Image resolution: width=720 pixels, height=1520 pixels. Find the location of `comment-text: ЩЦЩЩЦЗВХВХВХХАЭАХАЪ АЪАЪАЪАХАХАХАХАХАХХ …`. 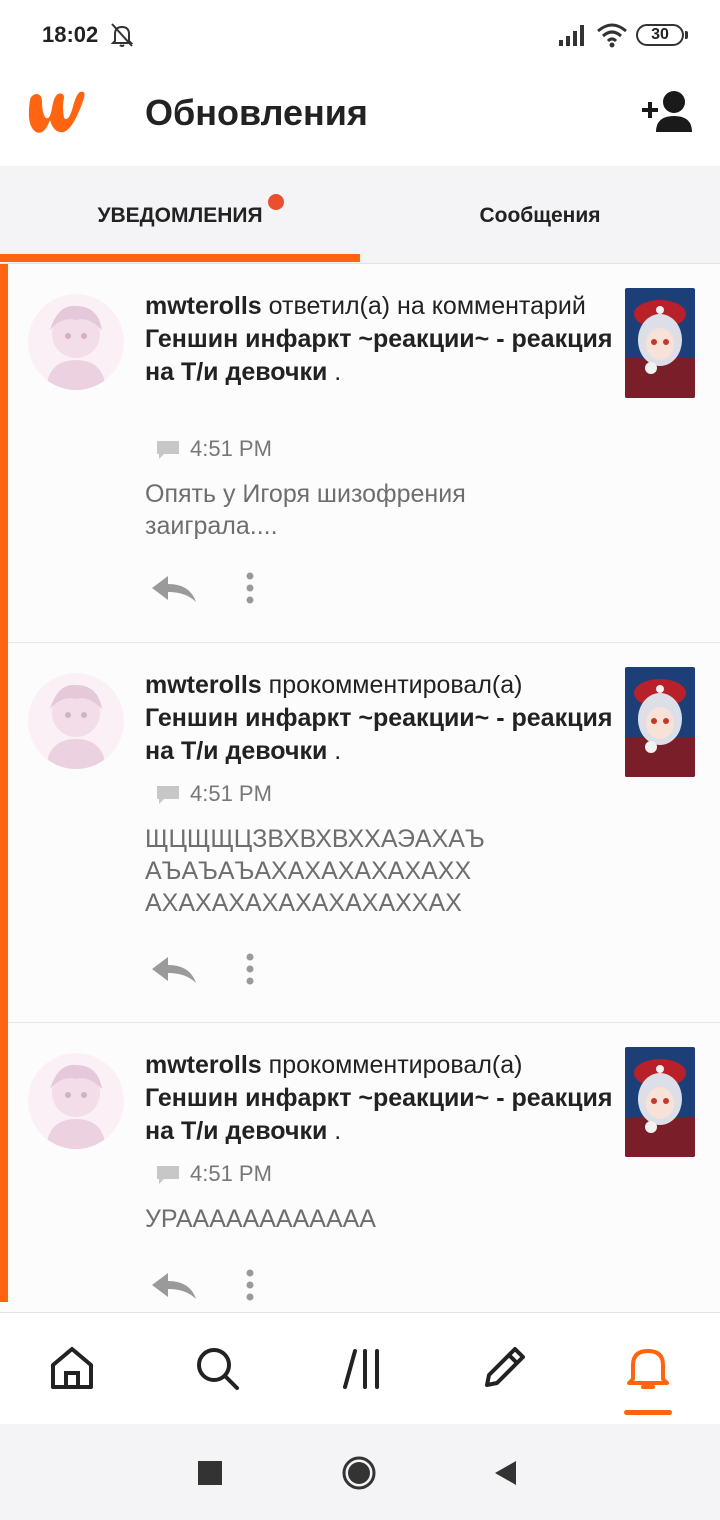

comment-text: ЩЦЩЩЦЗВХВХВХХАЭАХАЪ АЪАЪАЪАХАХАХАХАХАХХ … is located at coordinates (315, 871).